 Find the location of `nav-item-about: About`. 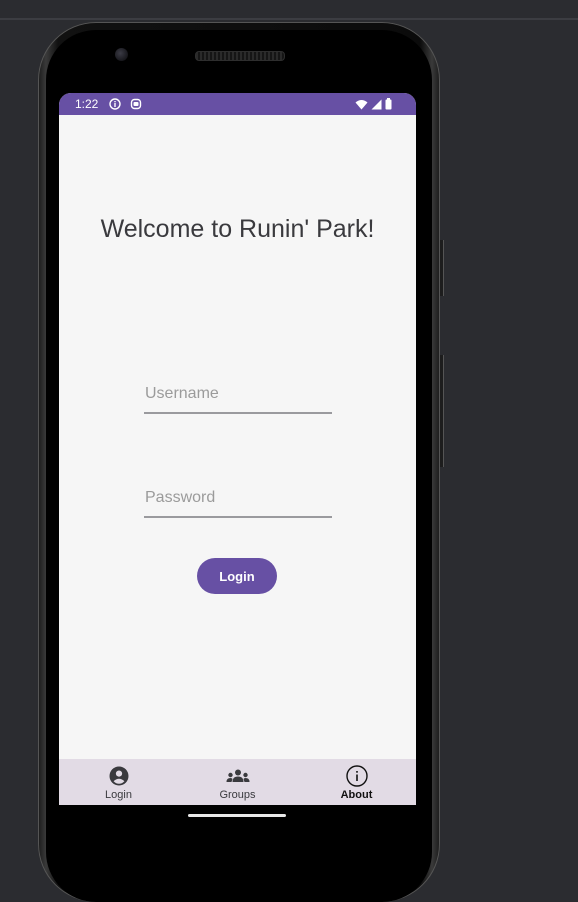

nav-item-about: About is located at coordinates (356, 782).